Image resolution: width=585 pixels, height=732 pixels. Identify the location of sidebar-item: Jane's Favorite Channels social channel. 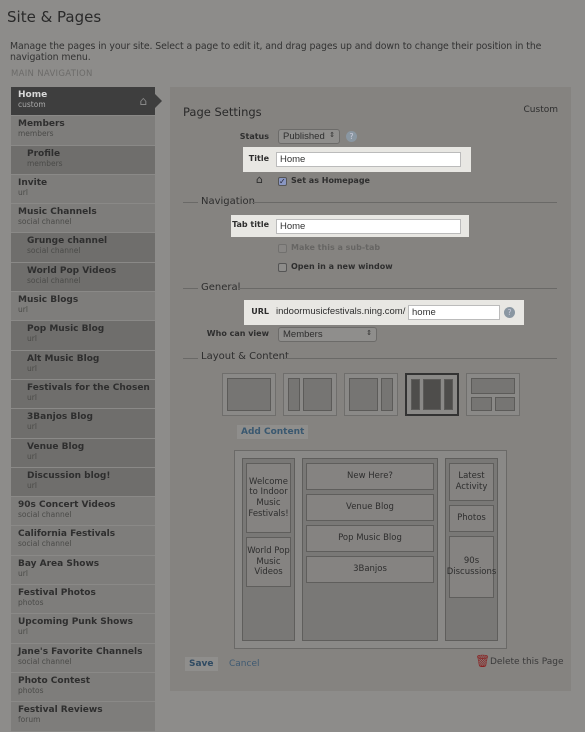
(83, 658).